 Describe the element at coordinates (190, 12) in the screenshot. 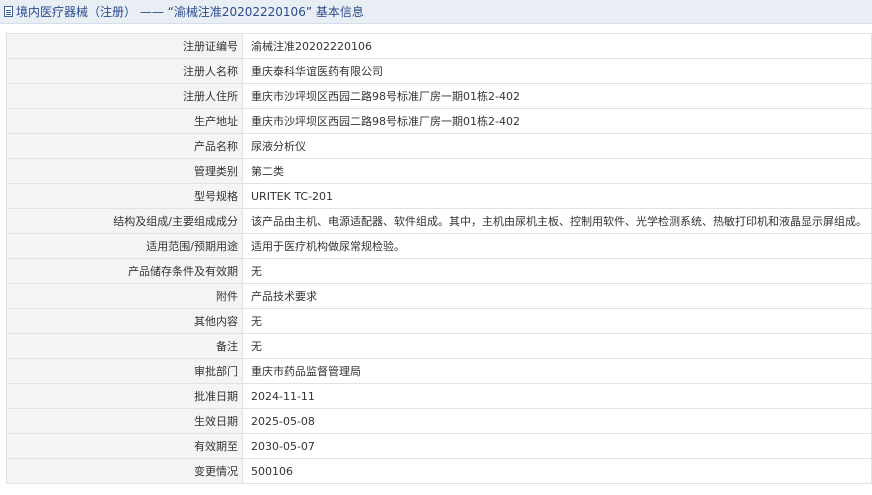

I see `page-title: 境内医疗器械（注册） —— “渝械注准20202220106” 基本信息` at that location.